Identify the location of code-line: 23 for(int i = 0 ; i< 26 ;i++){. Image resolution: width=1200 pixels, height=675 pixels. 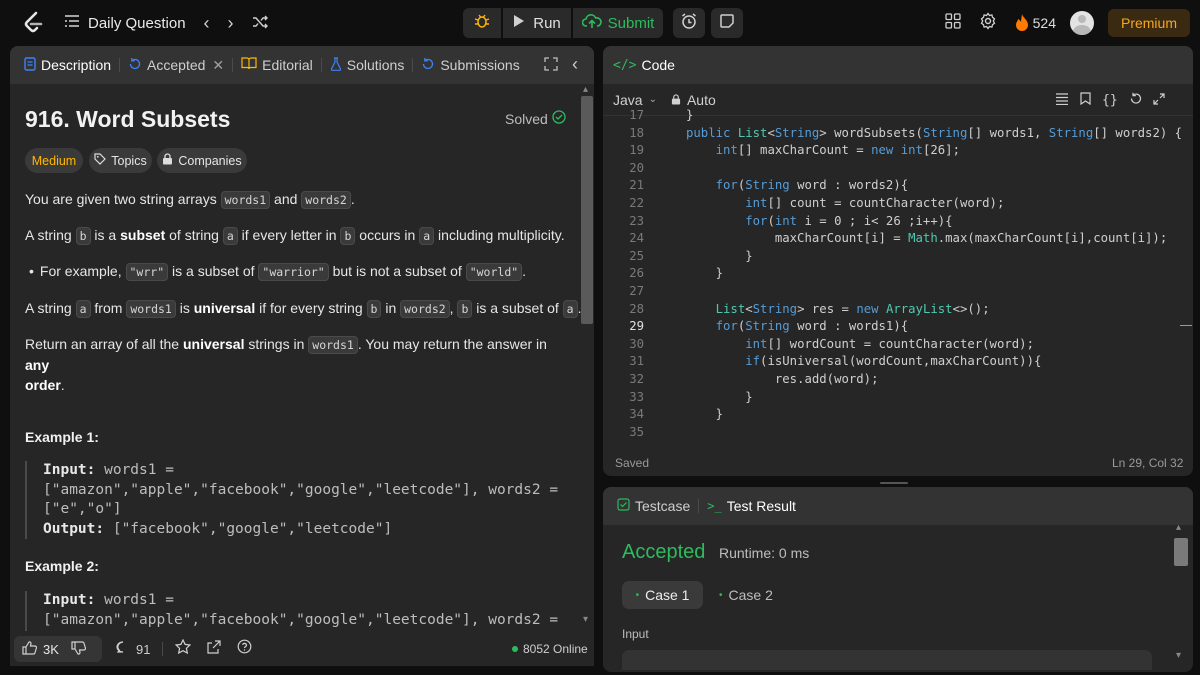
(782, 223).